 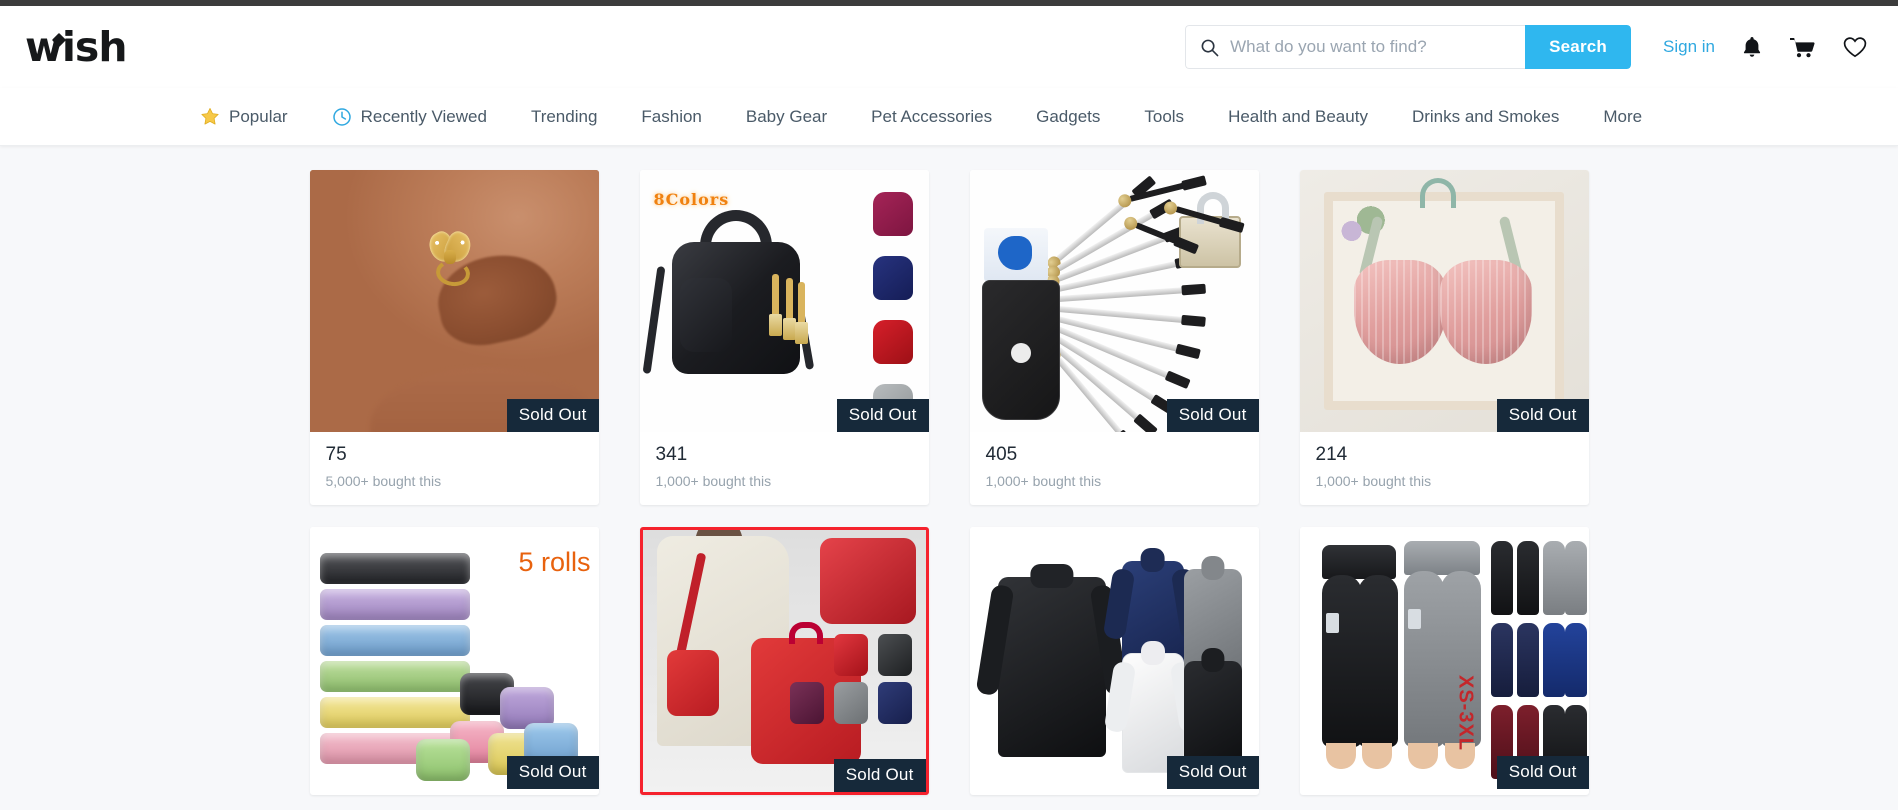 I want to click on image-overlay-text: XS-3XL, so click(x=1465, y=712).